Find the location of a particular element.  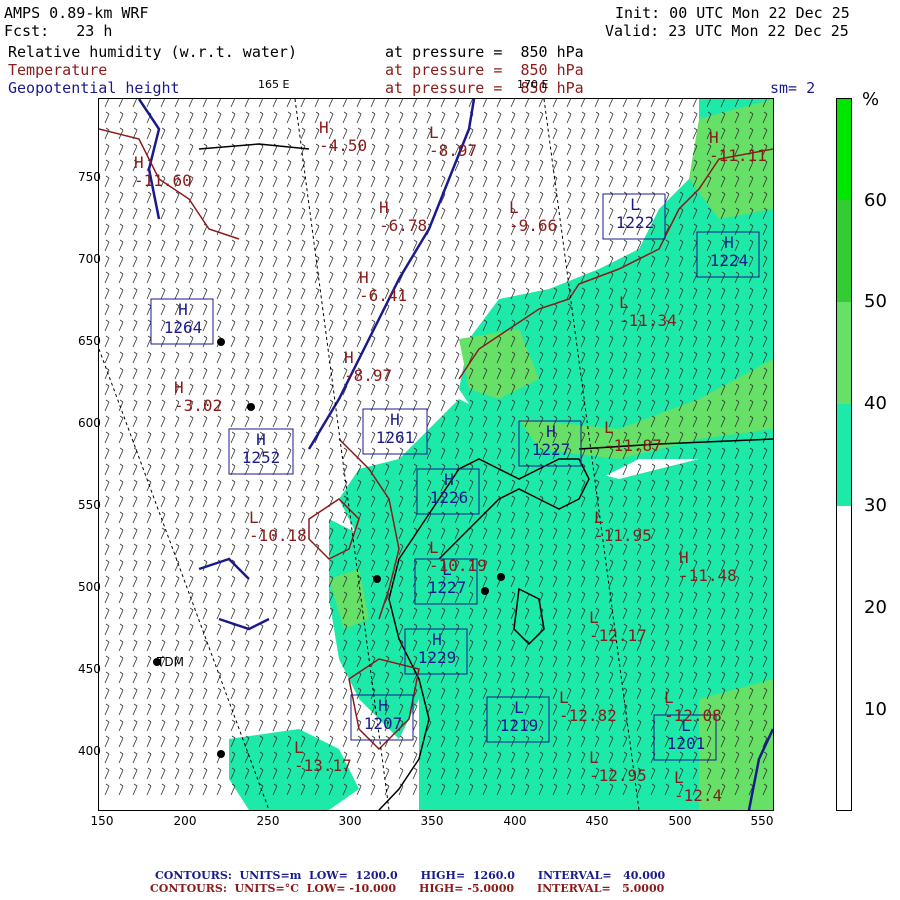

station-label-tdm: TDM is located at coordinates (170, 662).